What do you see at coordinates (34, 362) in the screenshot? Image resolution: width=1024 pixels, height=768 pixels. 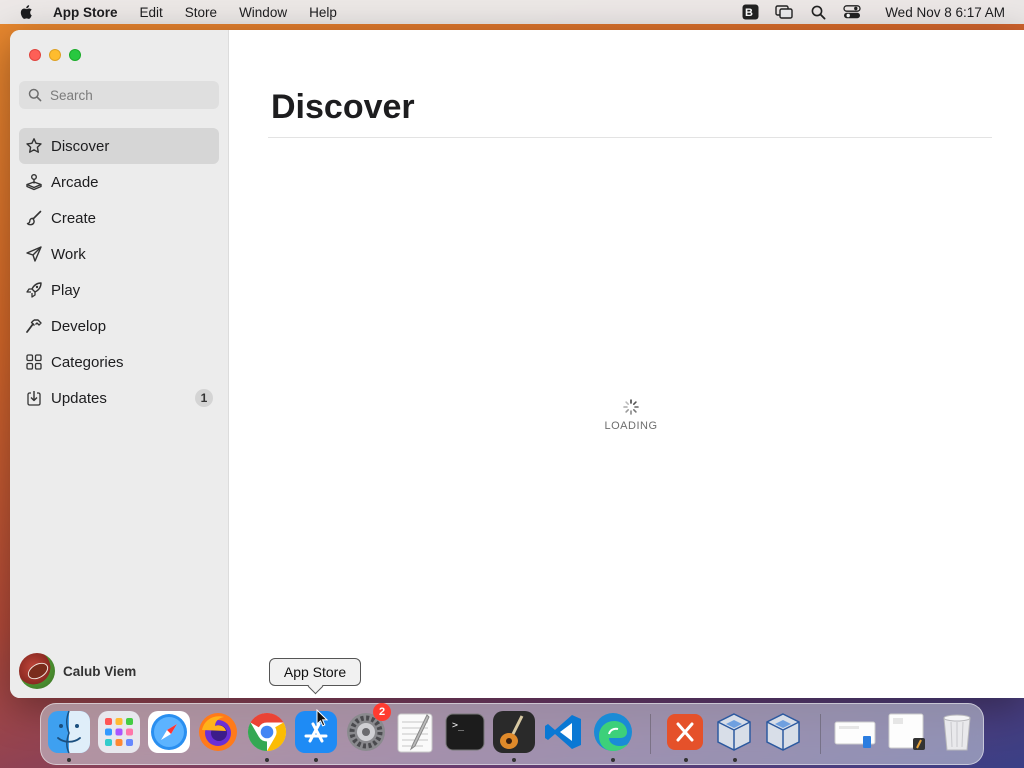 I see `grid-icon` at bounding box center [34, 362].